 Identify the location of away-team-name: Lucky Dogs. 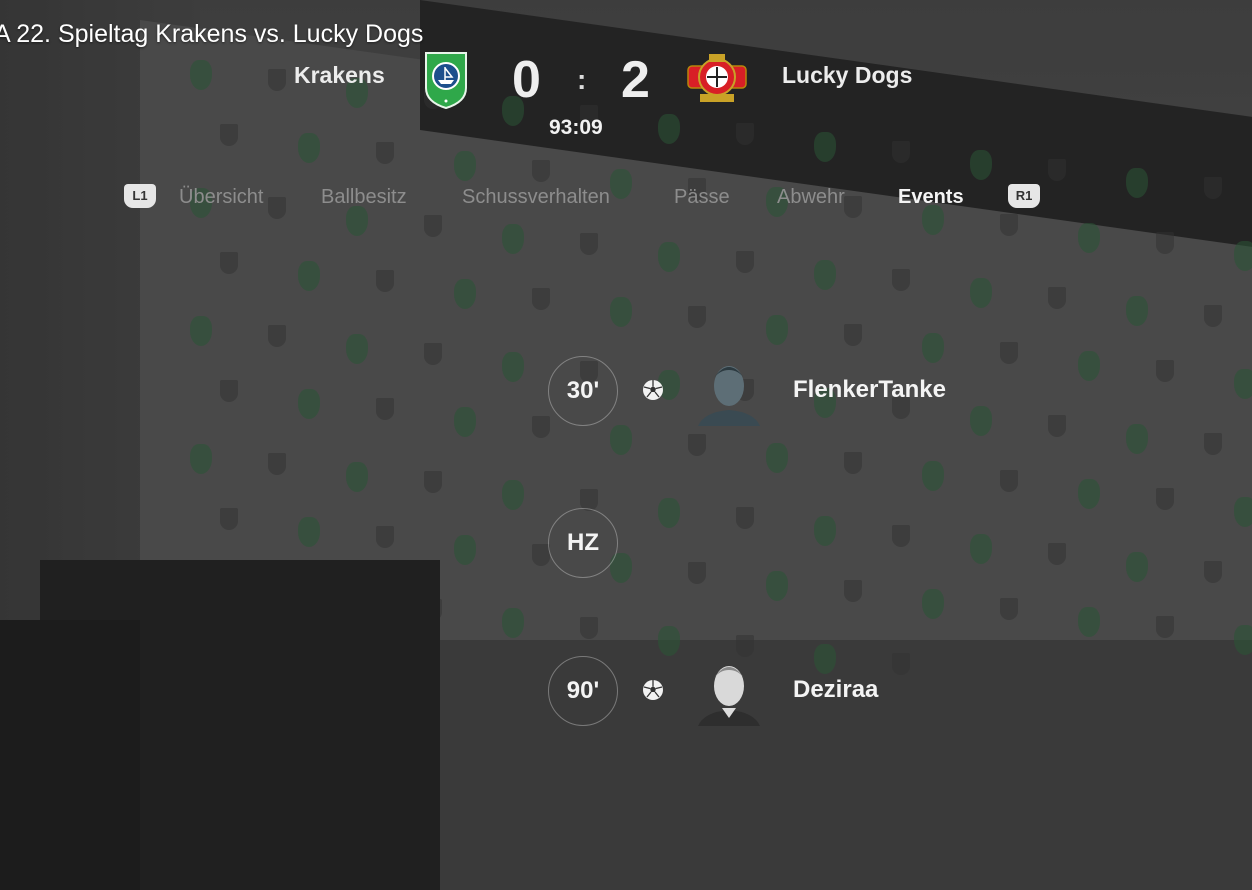
(847, 75).